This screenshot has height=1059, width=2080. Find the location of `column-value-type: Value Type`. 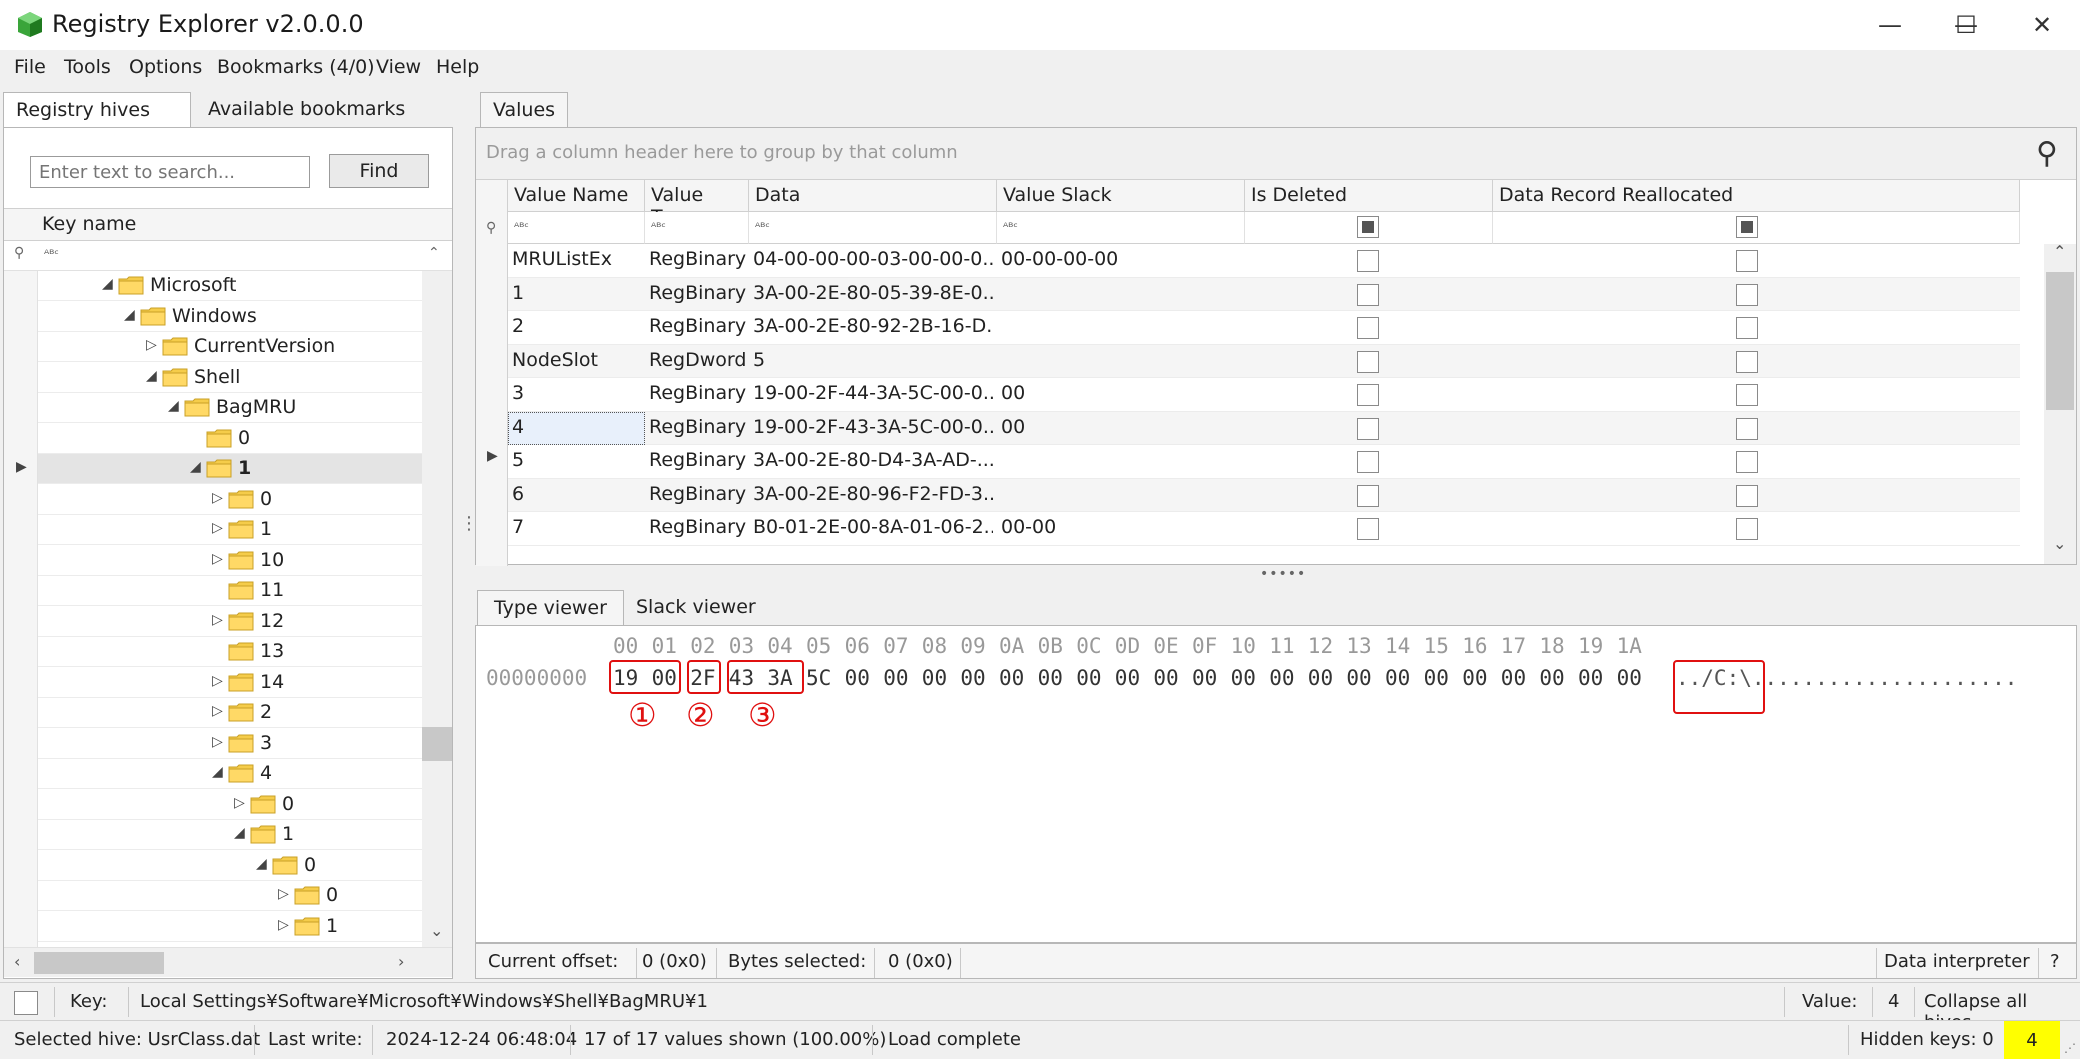

column-value-type: Value Type is located at coordinates (697, 204).